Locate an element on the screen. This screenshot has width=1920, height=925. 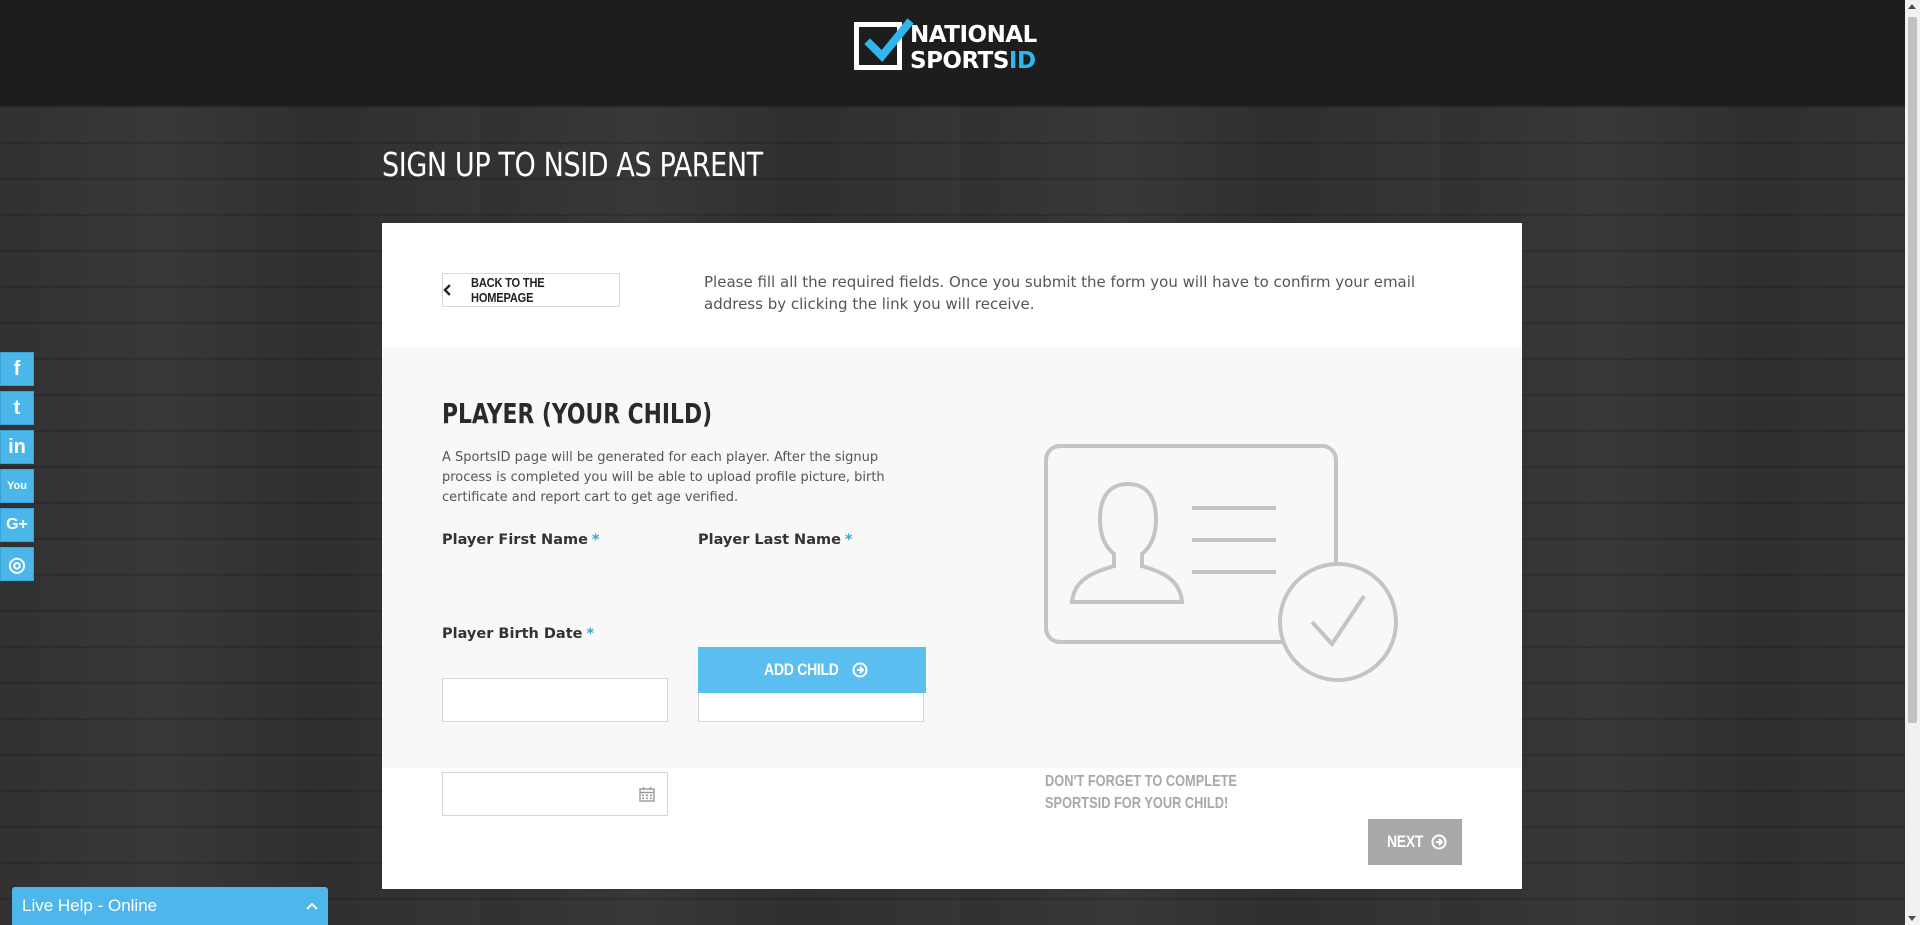
logo-sports: SPORTS is located at coordinates (959, 61).